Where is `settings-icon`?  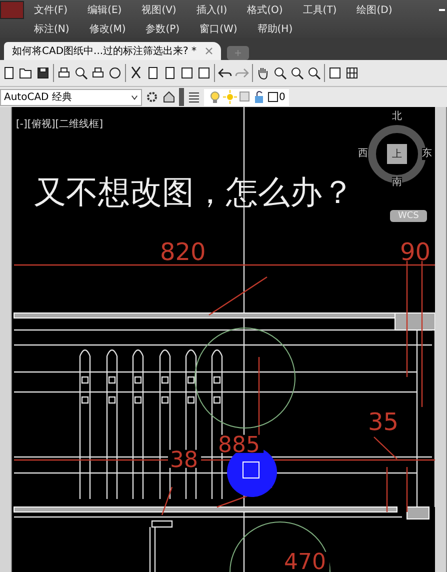 settings-icon is located at coordinates (152, 97).